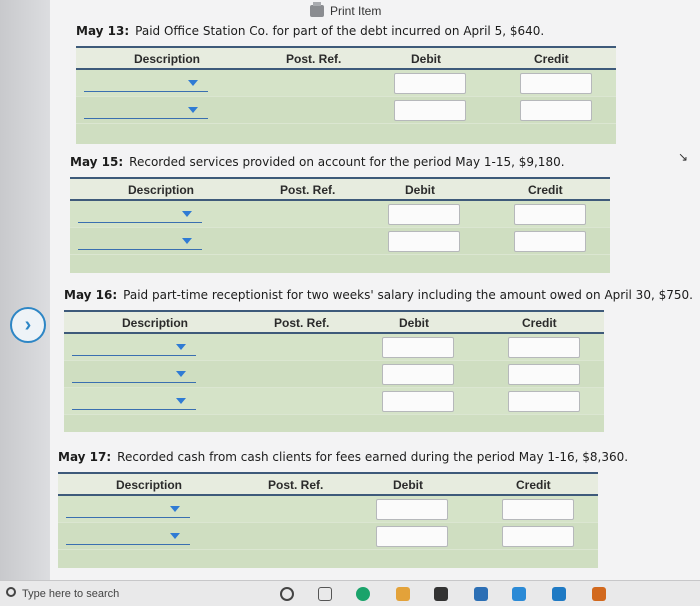 This screenshot has height=606, width=700. Describe the element at coordinates (683, 157) in the screenshot. I see `mouse-cursor-icon: ↘` at that location.